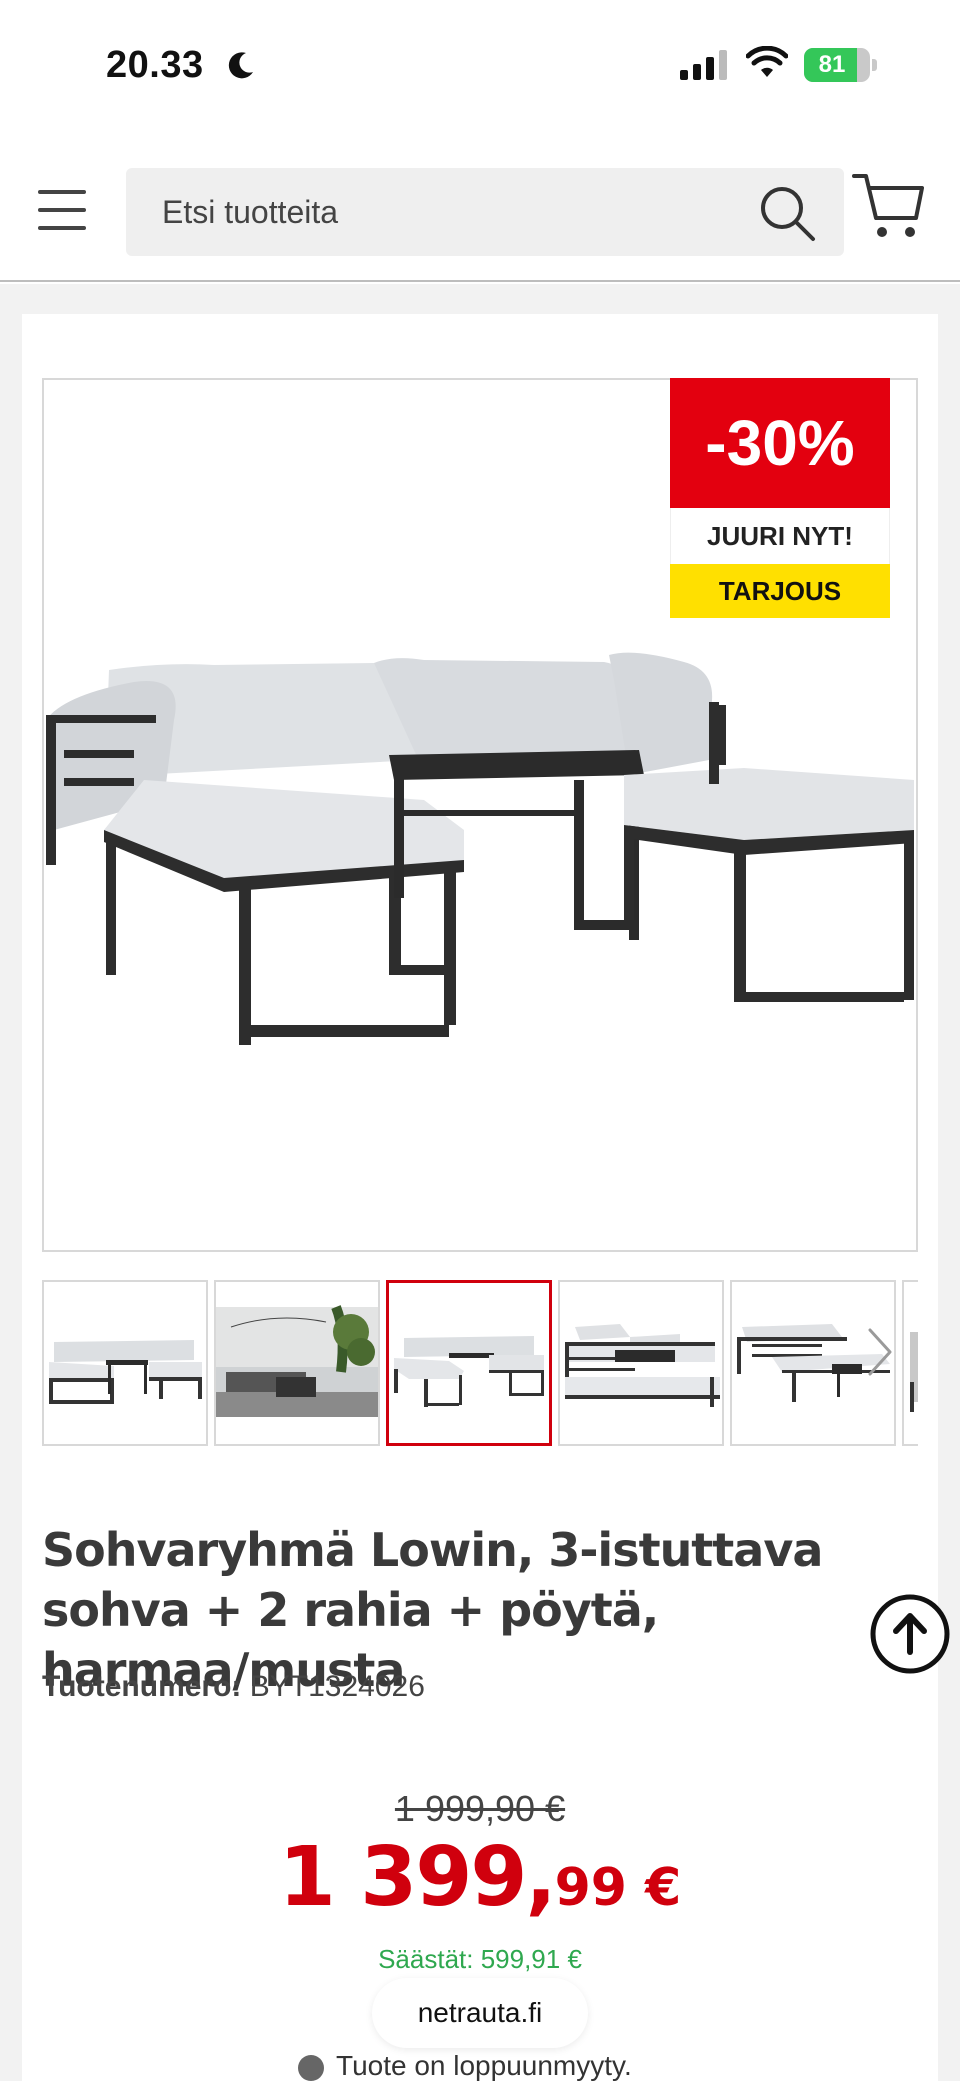 The width and height of the screenshot is (960, 2081). I want to click on search-icon, so click(787, 213).